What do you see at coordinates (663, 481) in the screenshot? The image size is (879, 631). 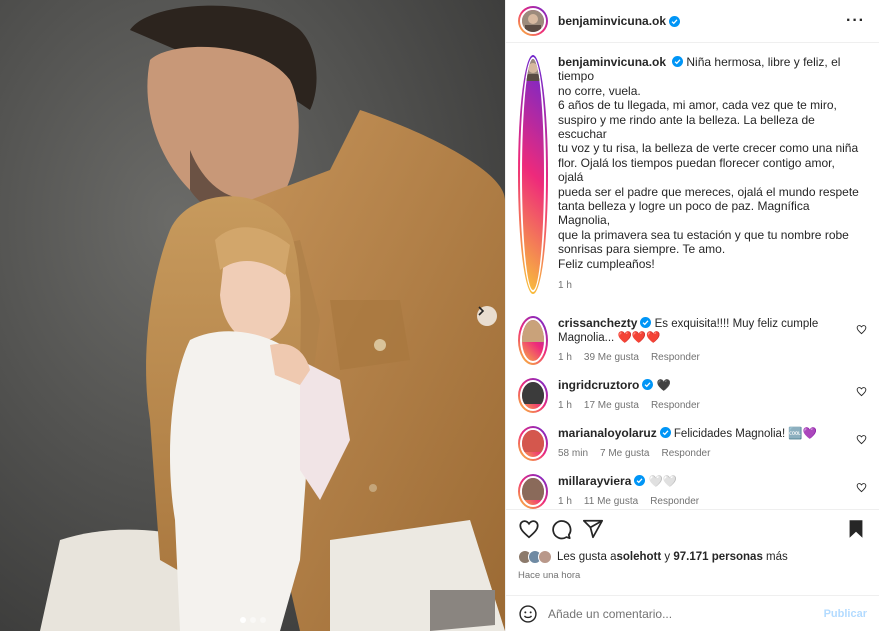 I see `comment-text: 🤍🤍` at bounding box center [663, 481].